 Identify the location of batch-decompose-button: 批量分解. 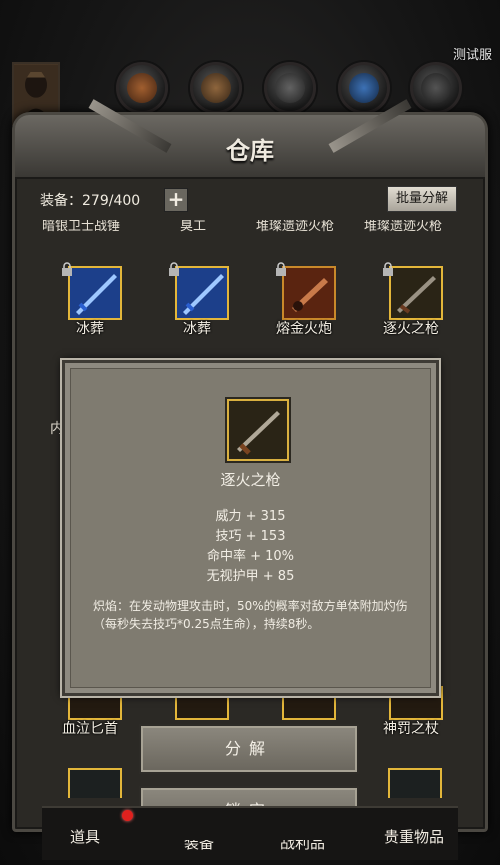
(422, 199).